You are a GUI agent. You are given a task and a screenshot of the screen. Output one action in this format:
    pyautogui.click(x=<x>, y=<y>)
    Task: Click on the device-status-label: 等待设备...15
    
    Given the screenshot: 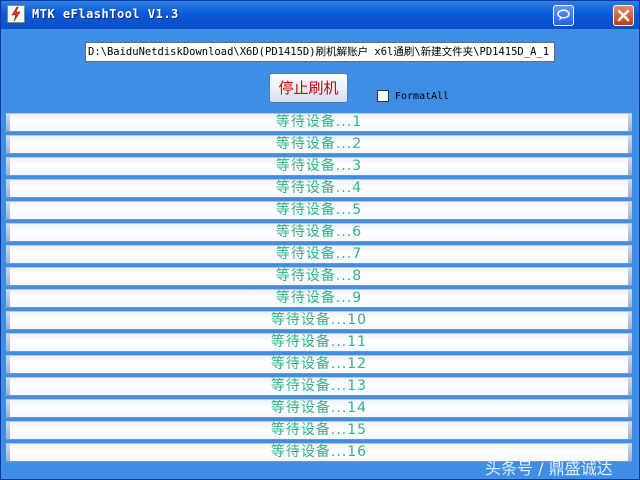 What is the action you would take?
    pyautogui.click(x=319, y=430)
    